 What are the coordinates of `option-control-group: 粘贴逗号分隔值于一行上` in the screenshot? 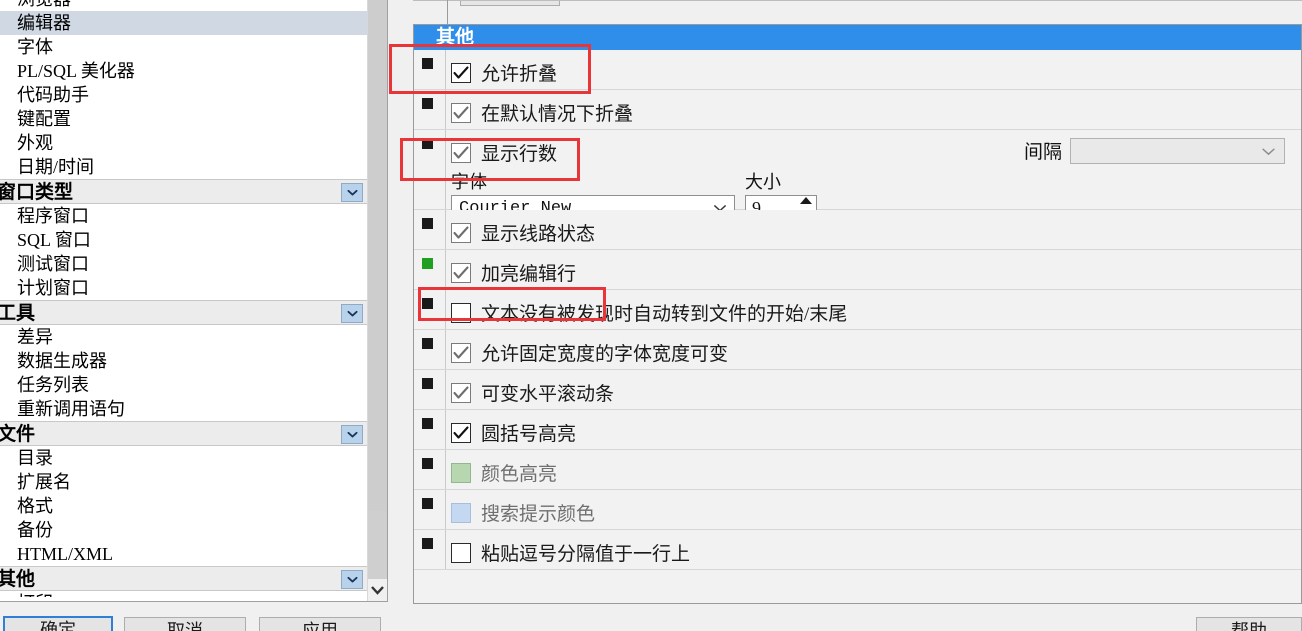 It's located at (570, 552).